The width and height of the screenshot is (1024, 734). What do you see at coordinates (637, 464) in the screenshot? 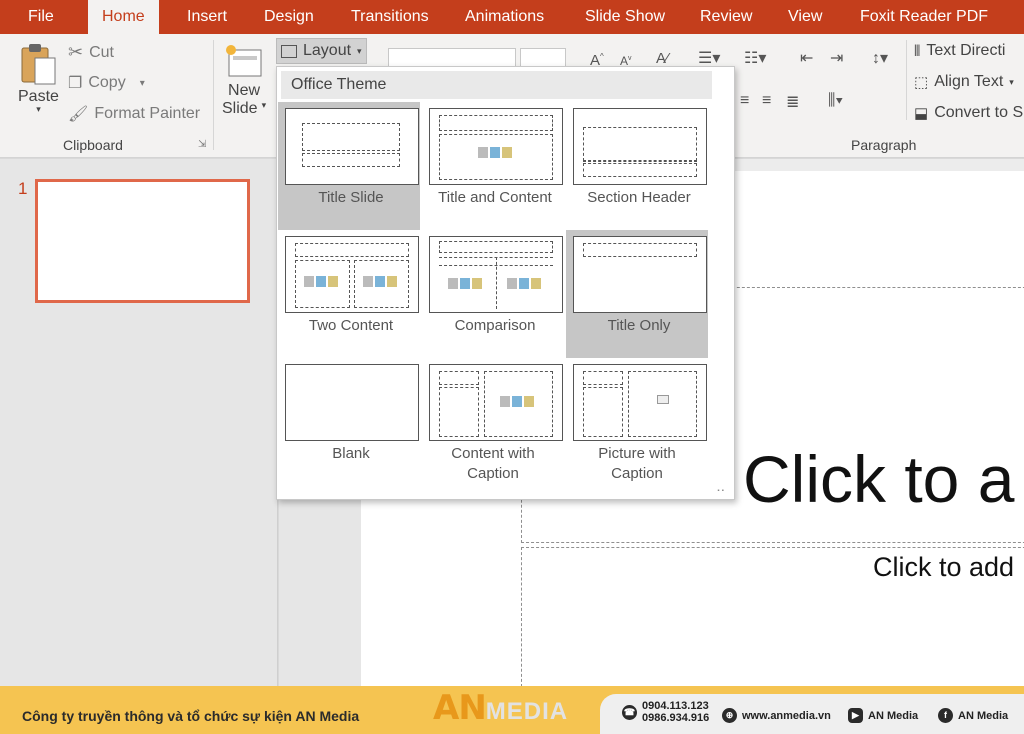
I see `layout-label-picture-with-caption: Picture with Caption` at bounding box center [637, 464].